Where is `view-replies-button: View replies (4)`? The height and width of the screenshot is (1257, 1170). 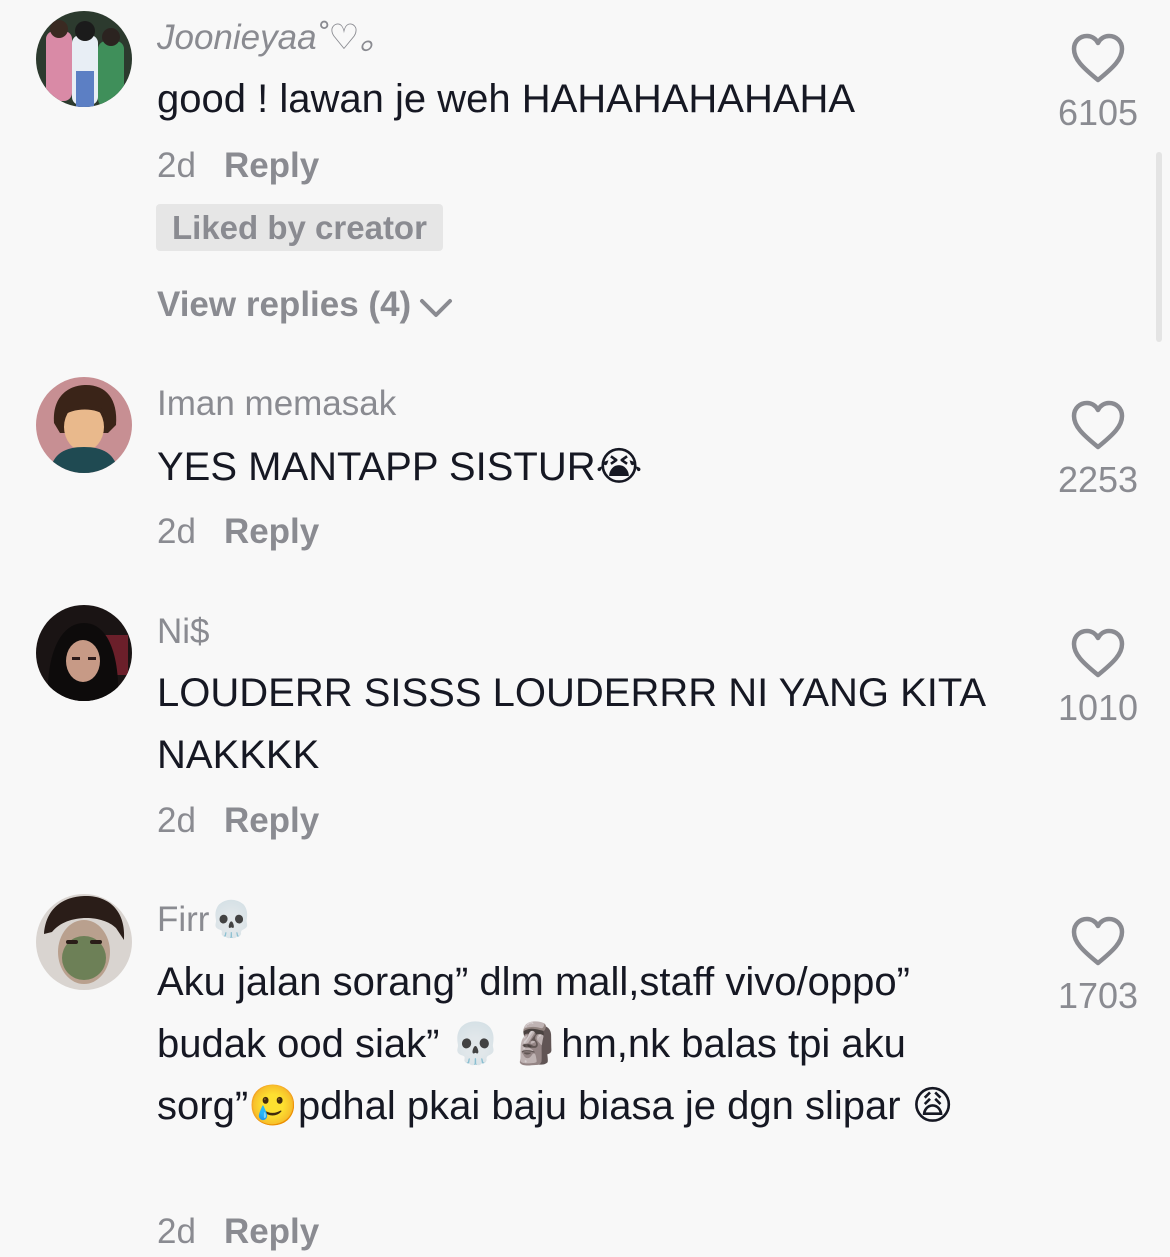
view-replies-button: View replies (4) is located at coordinates (305, 305).